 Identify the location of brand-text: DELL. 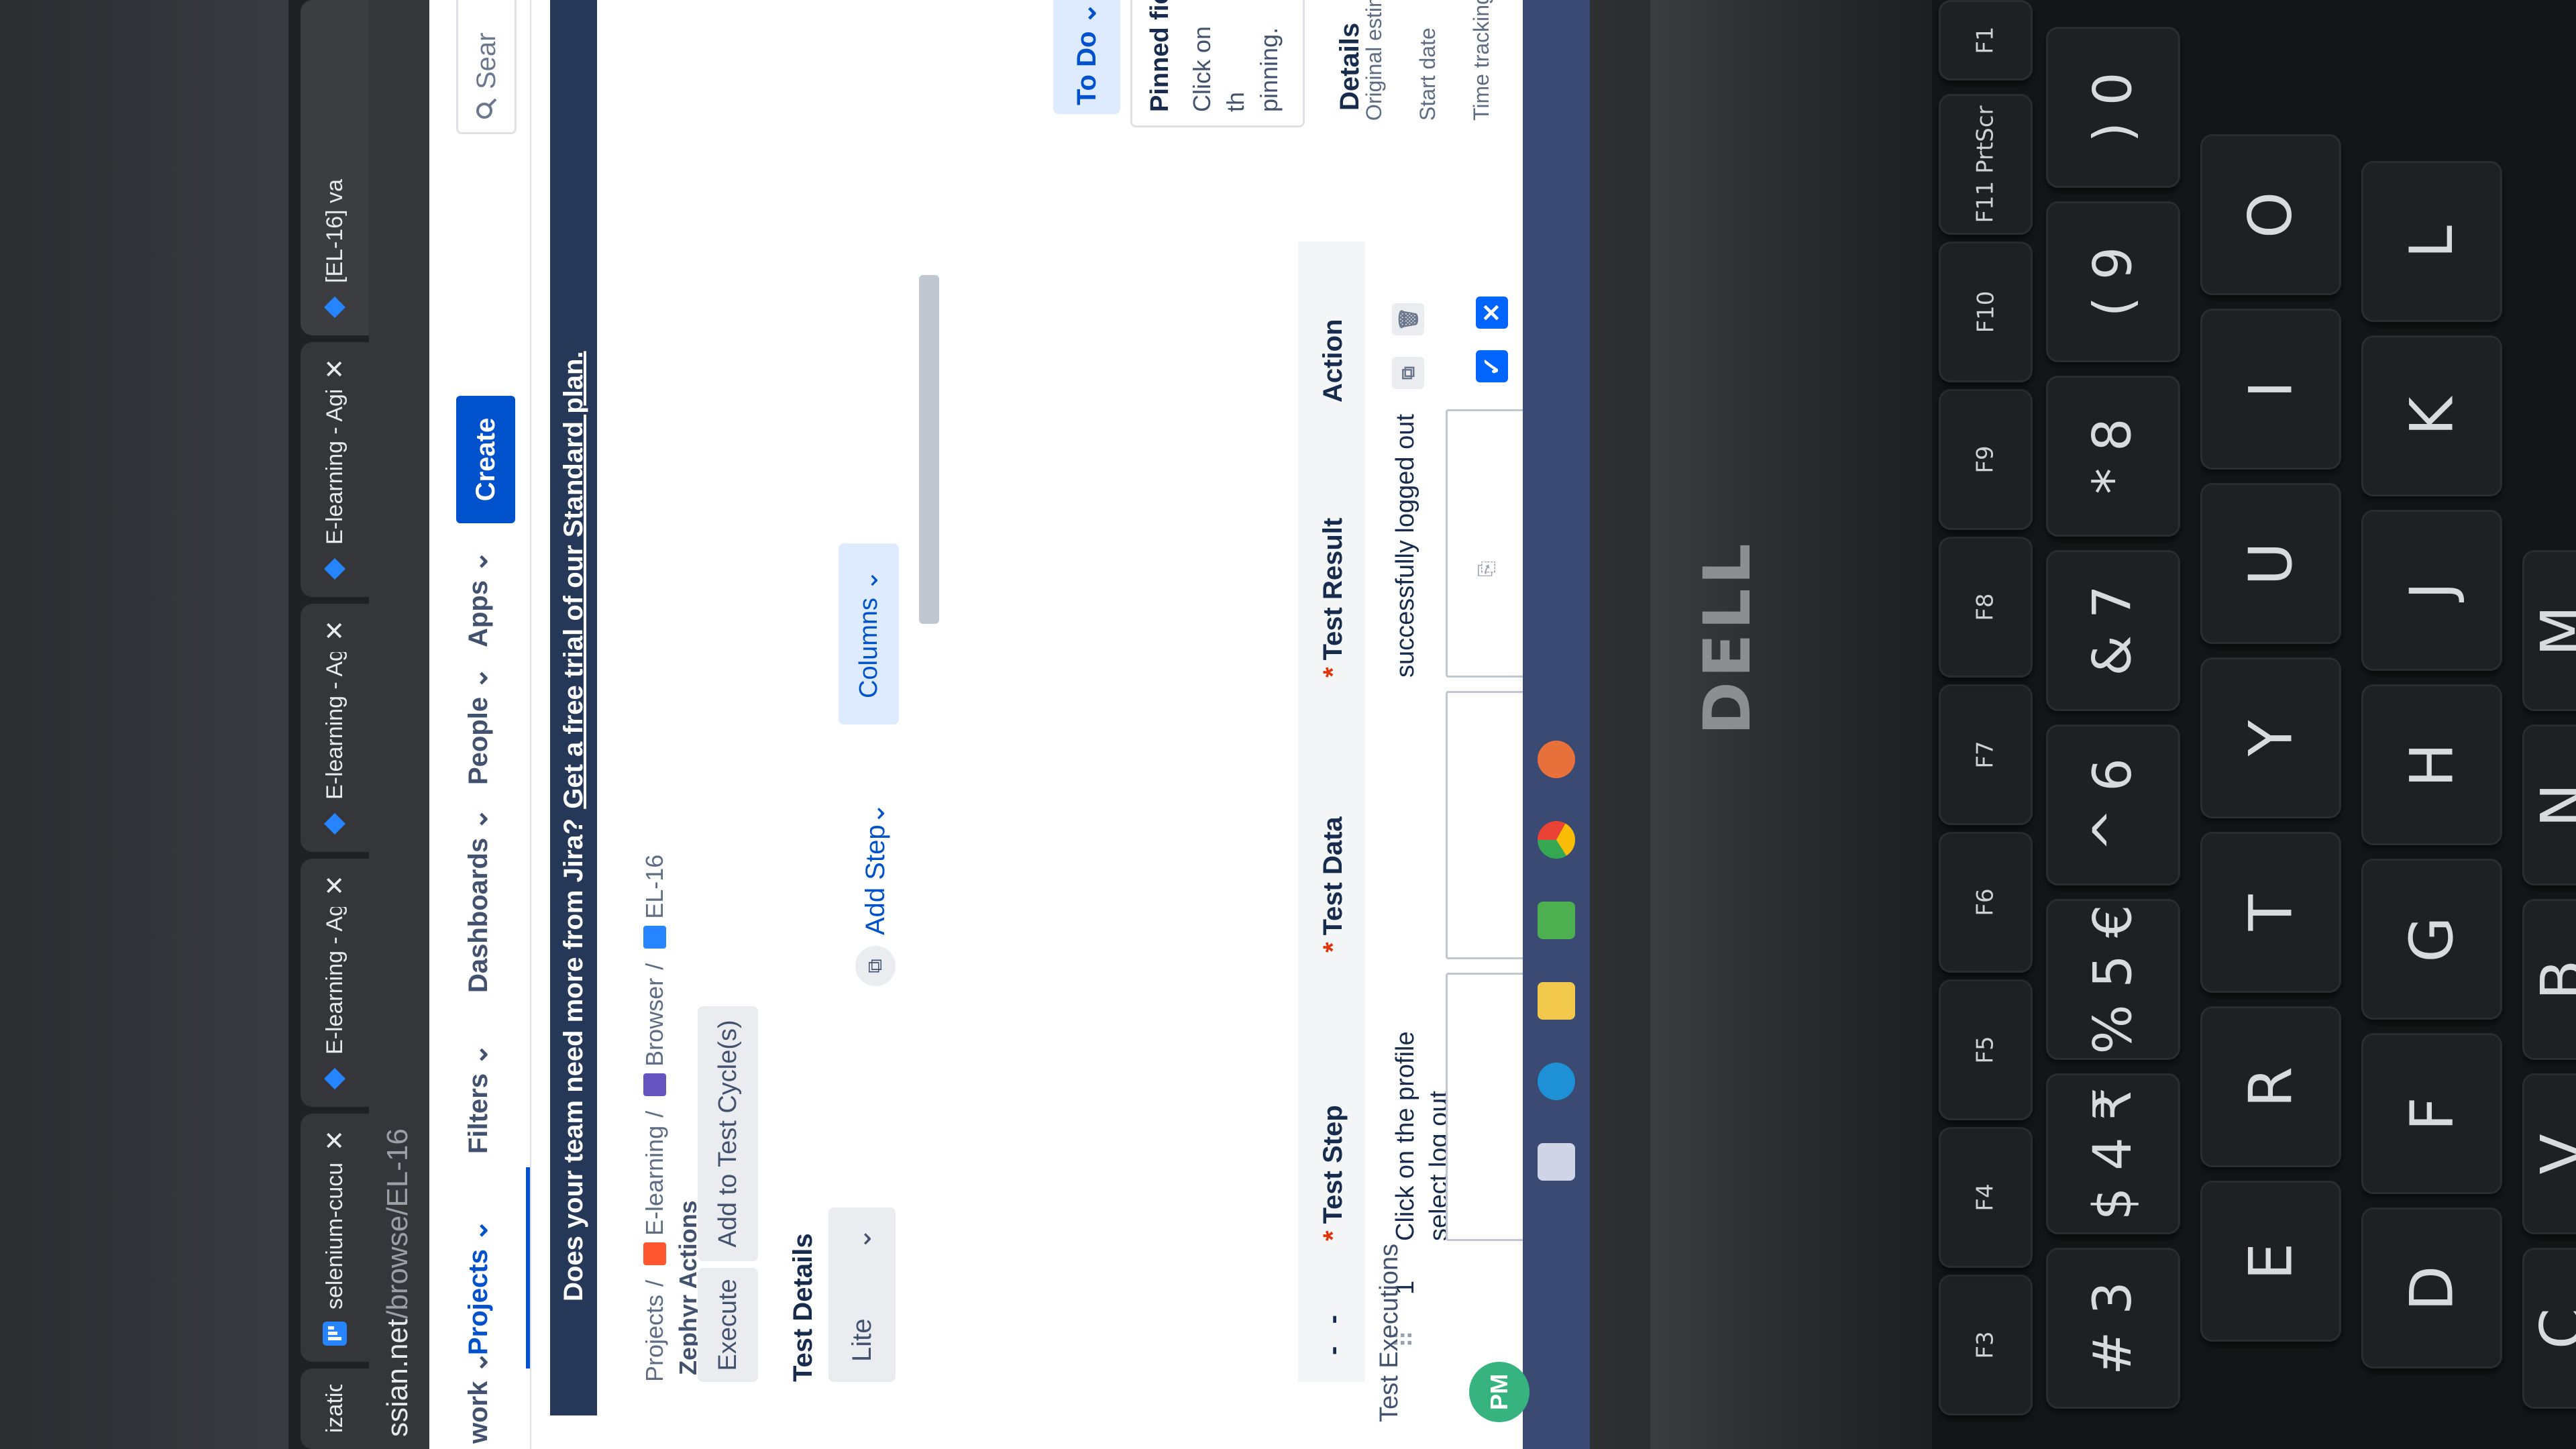
(1728, 637).